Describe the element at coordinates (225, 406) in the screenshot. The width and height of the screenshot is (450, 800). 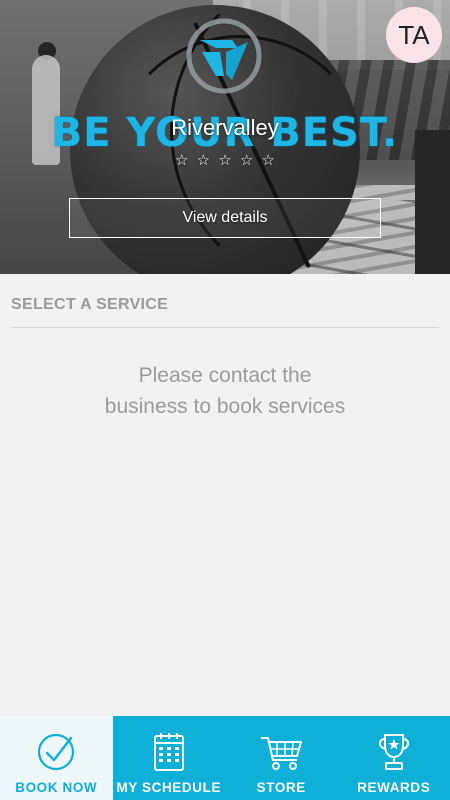
I see `empty-message-line: business to book services` at that location.